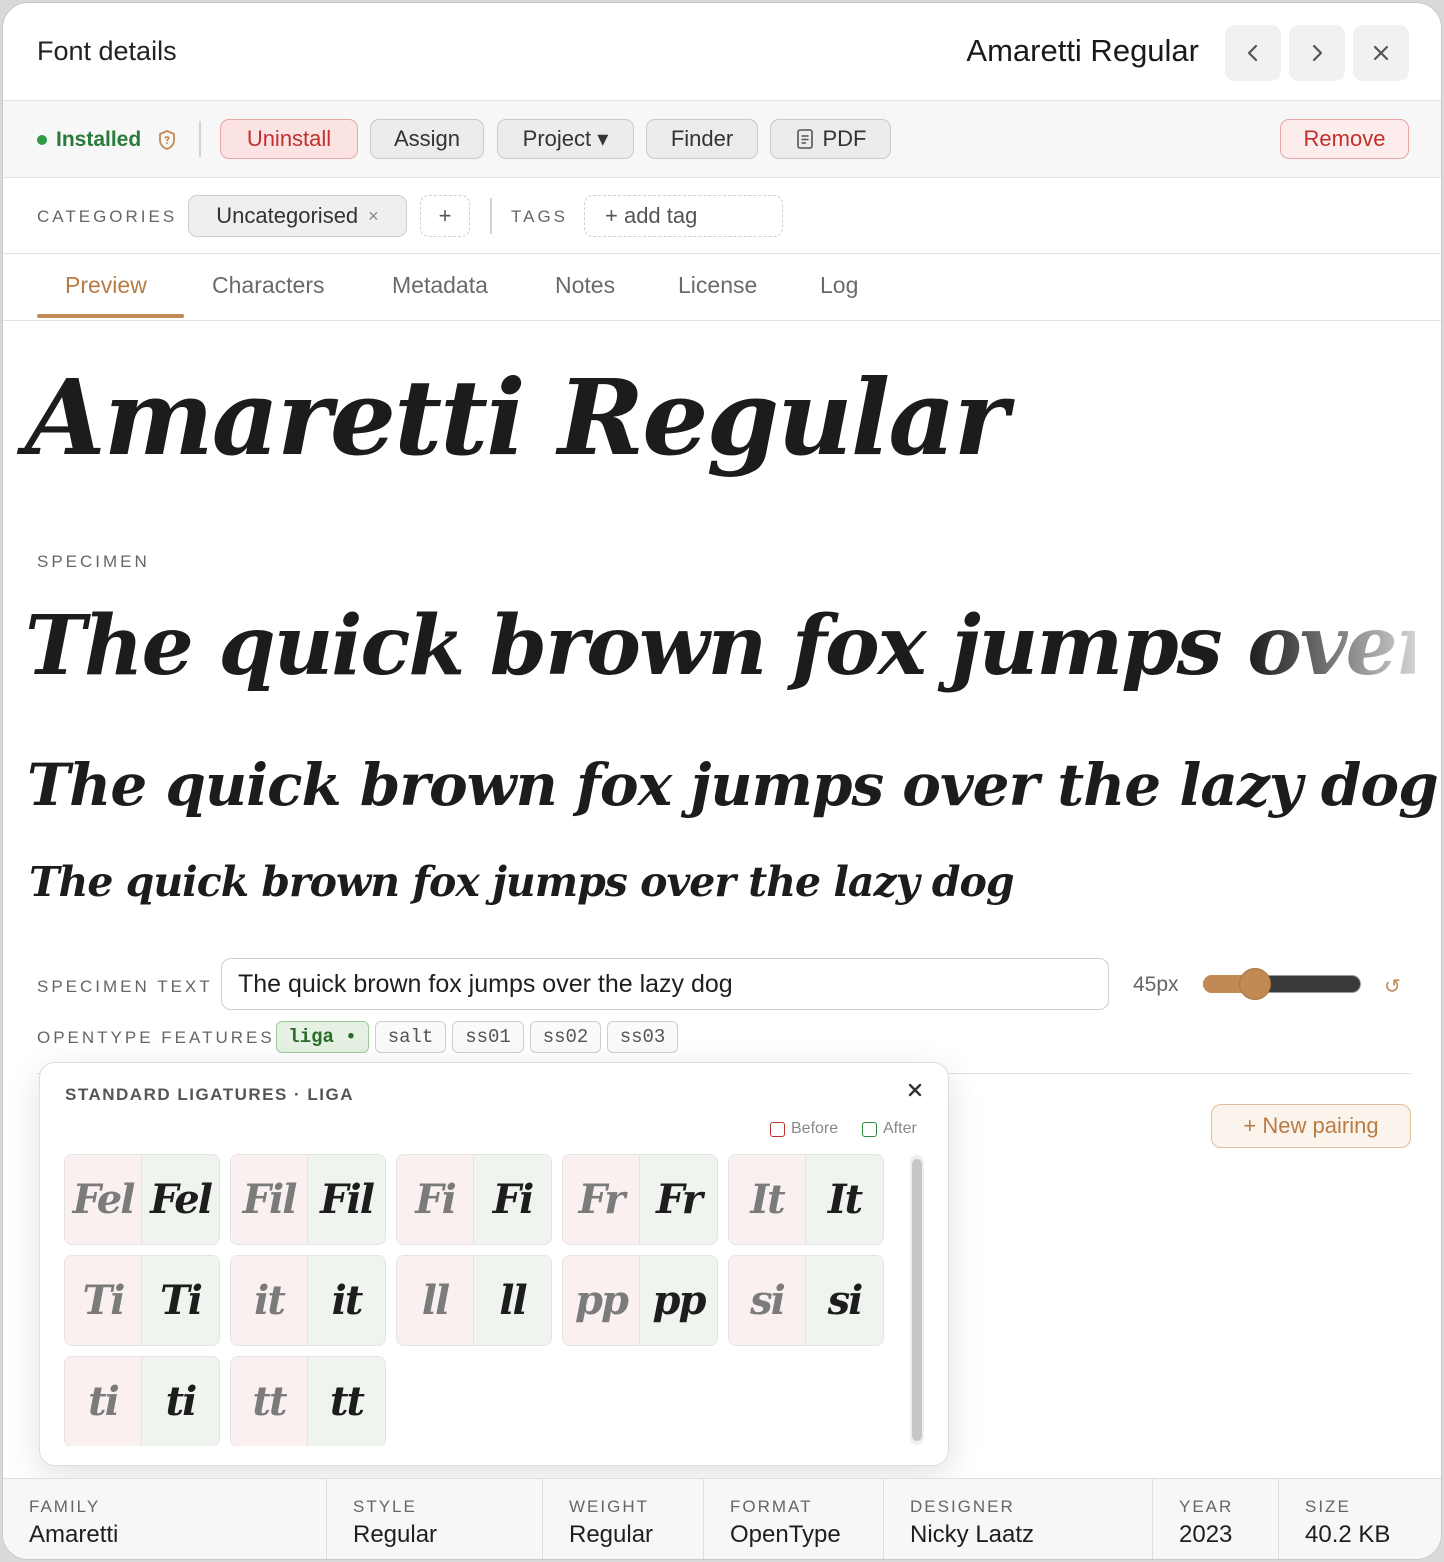 The height and width of the screenshot is (1562, 1444). I want to click on chevron-left-icon, so click(1252, 53).